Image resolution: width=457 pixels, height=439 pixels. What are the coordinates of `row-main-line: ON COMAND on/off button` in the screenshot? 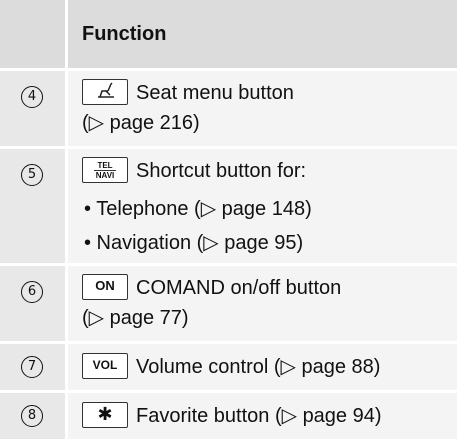 It's located at (269, 288).